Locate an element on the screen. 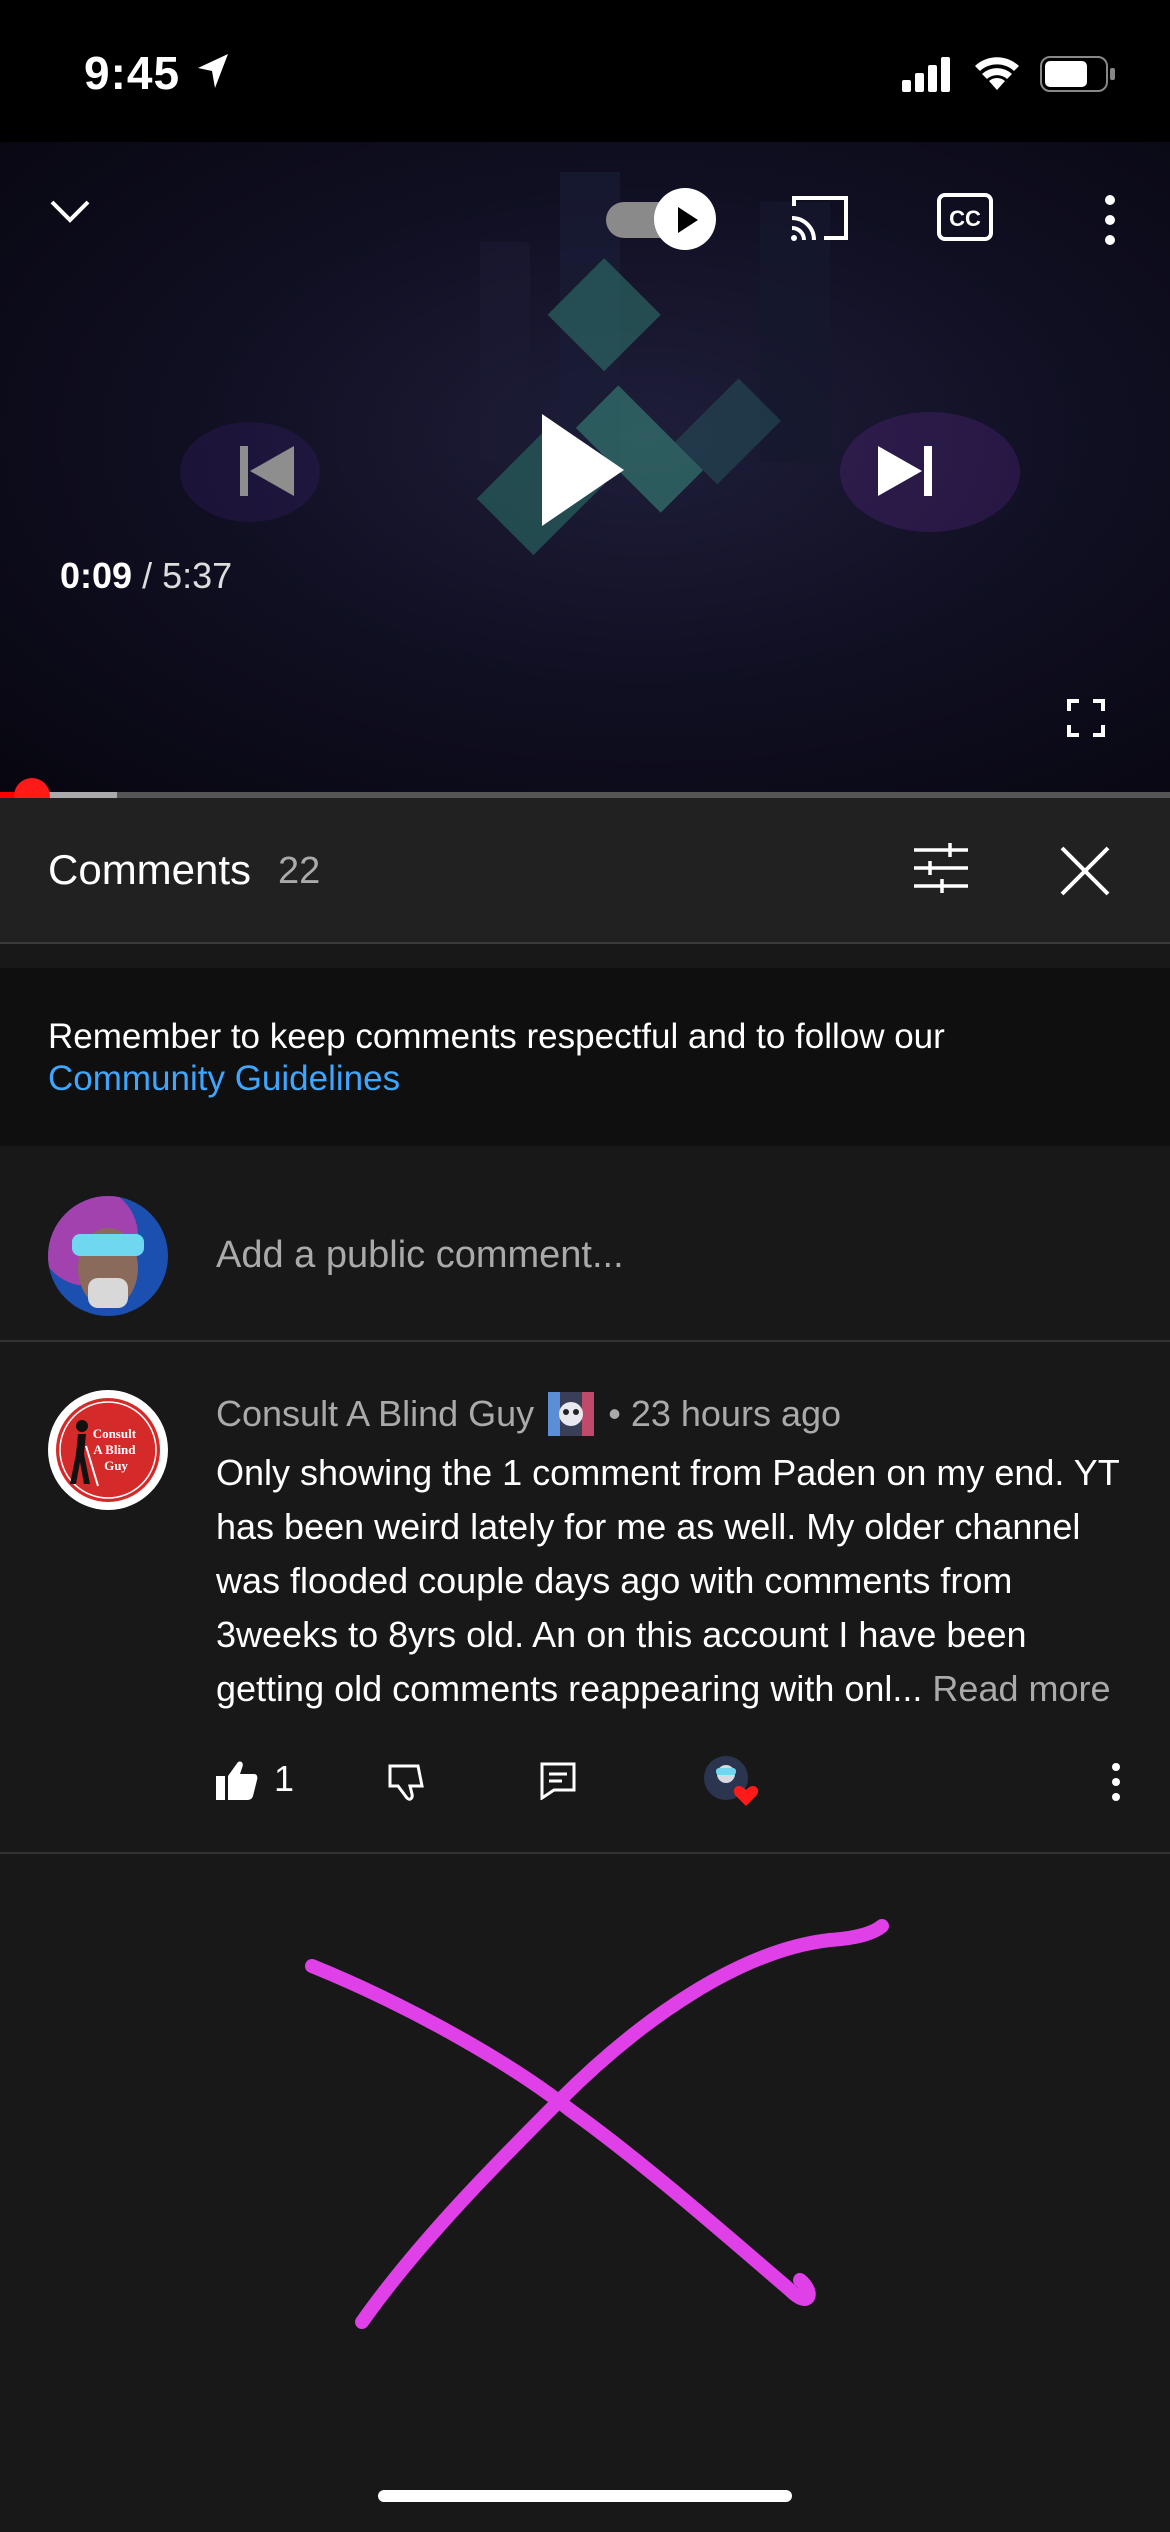  home-indicator is located at coordinates (585, 2496).